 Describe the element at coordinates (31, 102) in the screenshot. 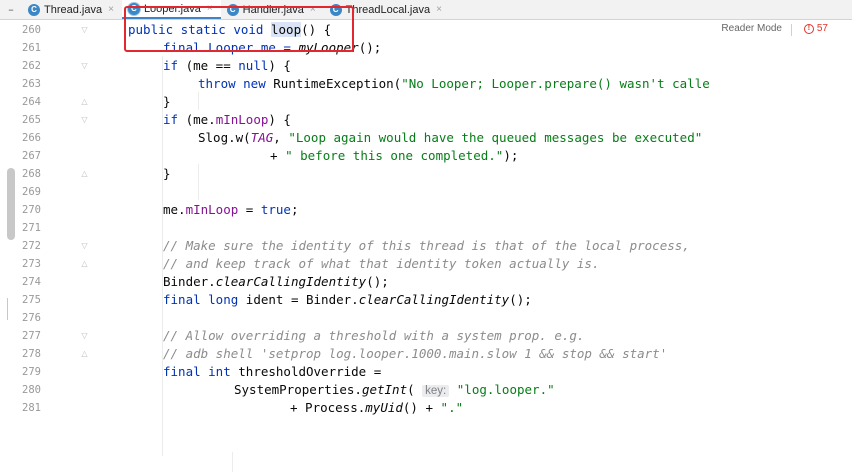

I see `line-number: 264` at that location.